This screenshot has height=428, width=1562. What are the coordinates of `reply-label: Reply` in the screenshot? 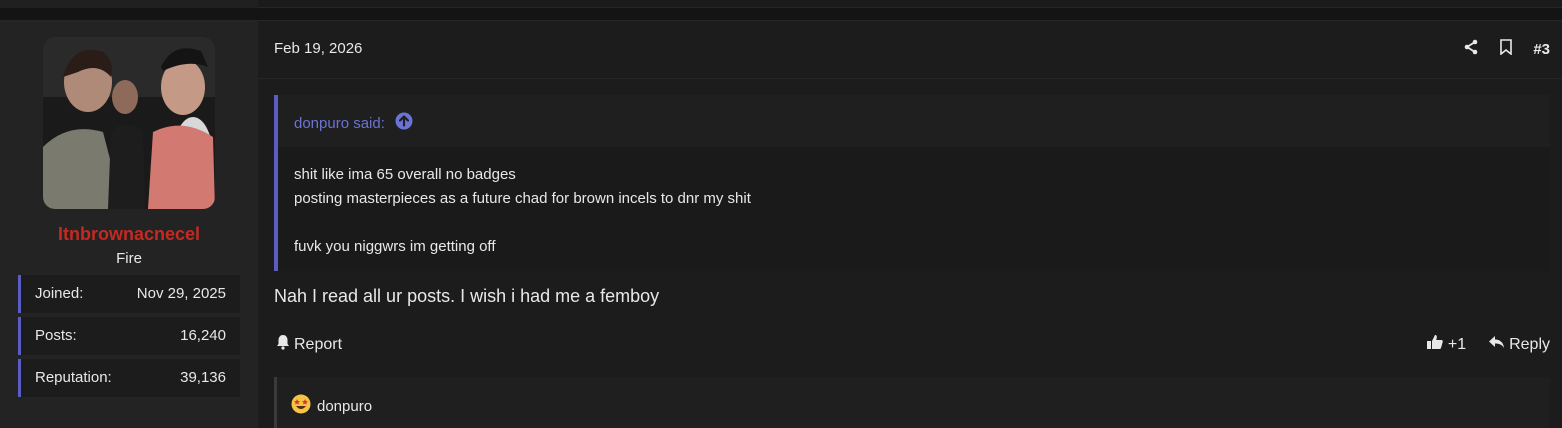 It's located at (1529, 344).